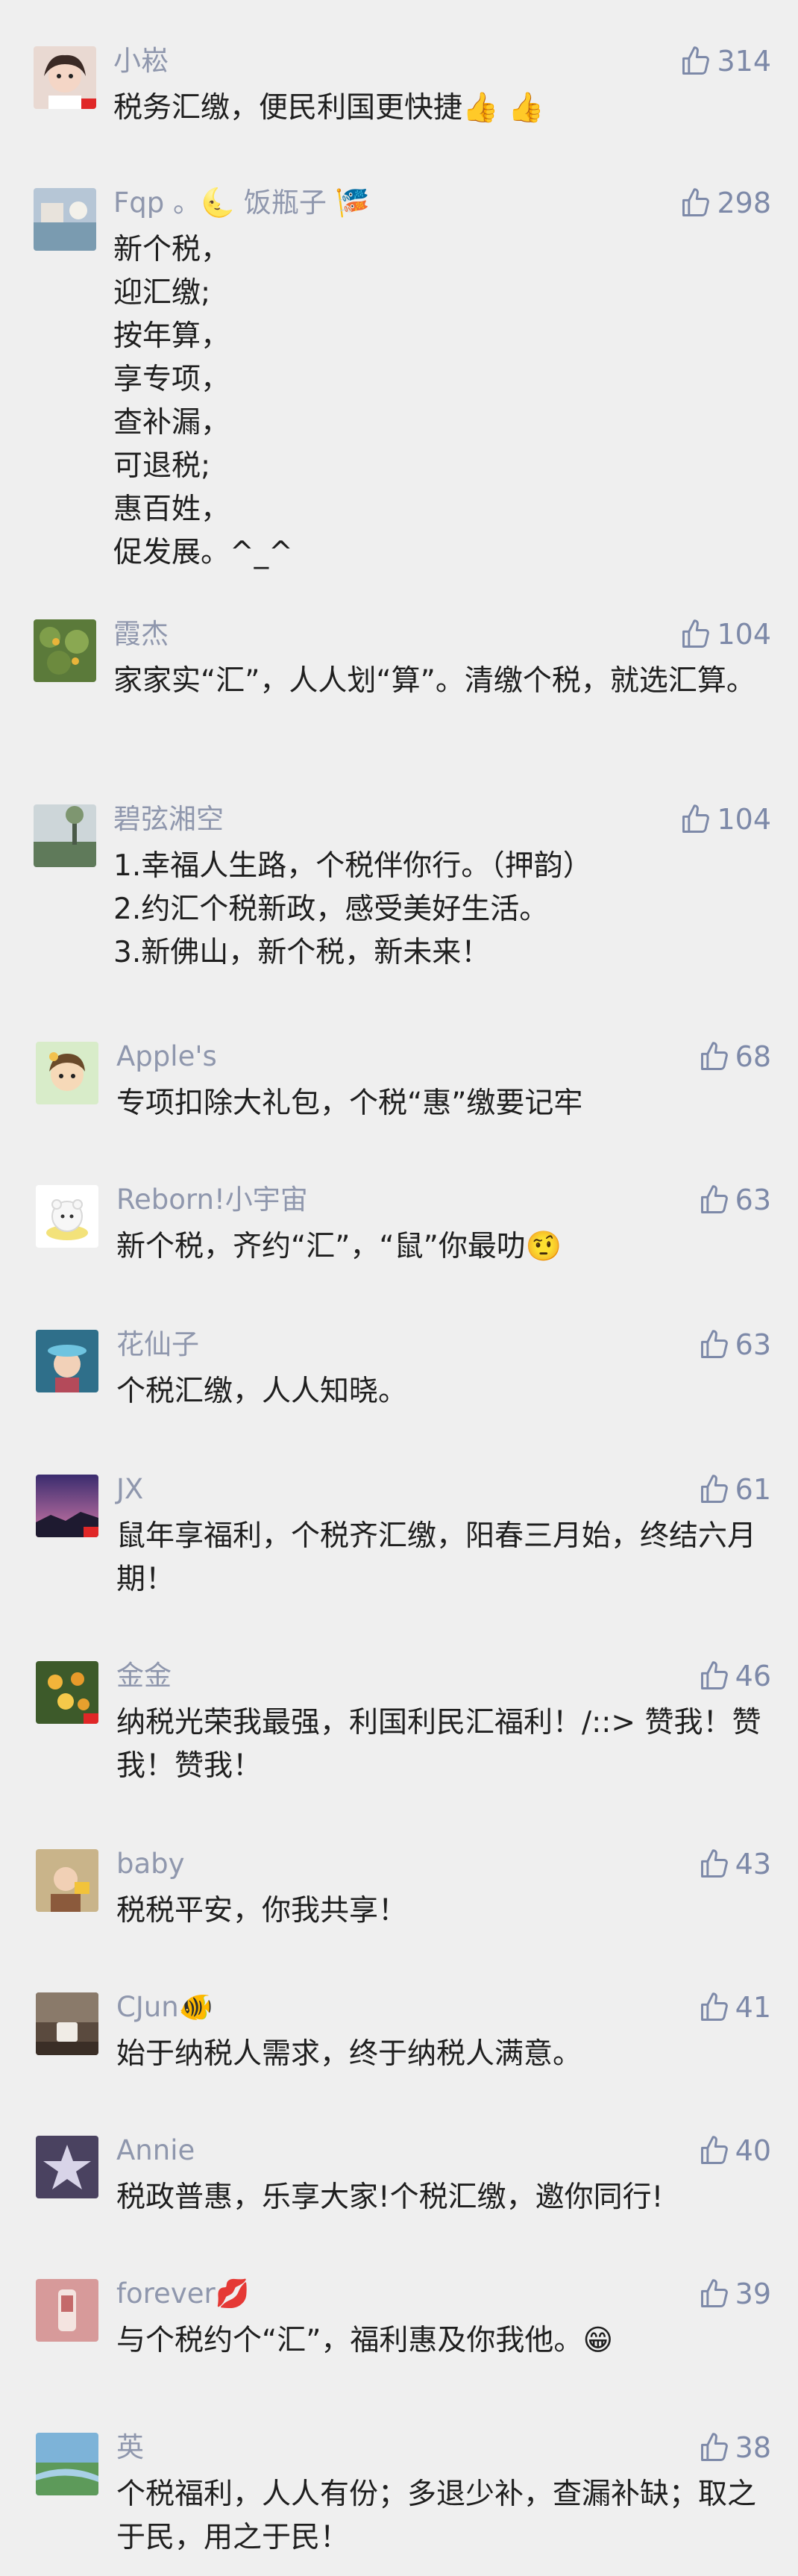 The height and width of the screenshot is (2576, 798). I want to click on username: 小崧, so click(141, 61).